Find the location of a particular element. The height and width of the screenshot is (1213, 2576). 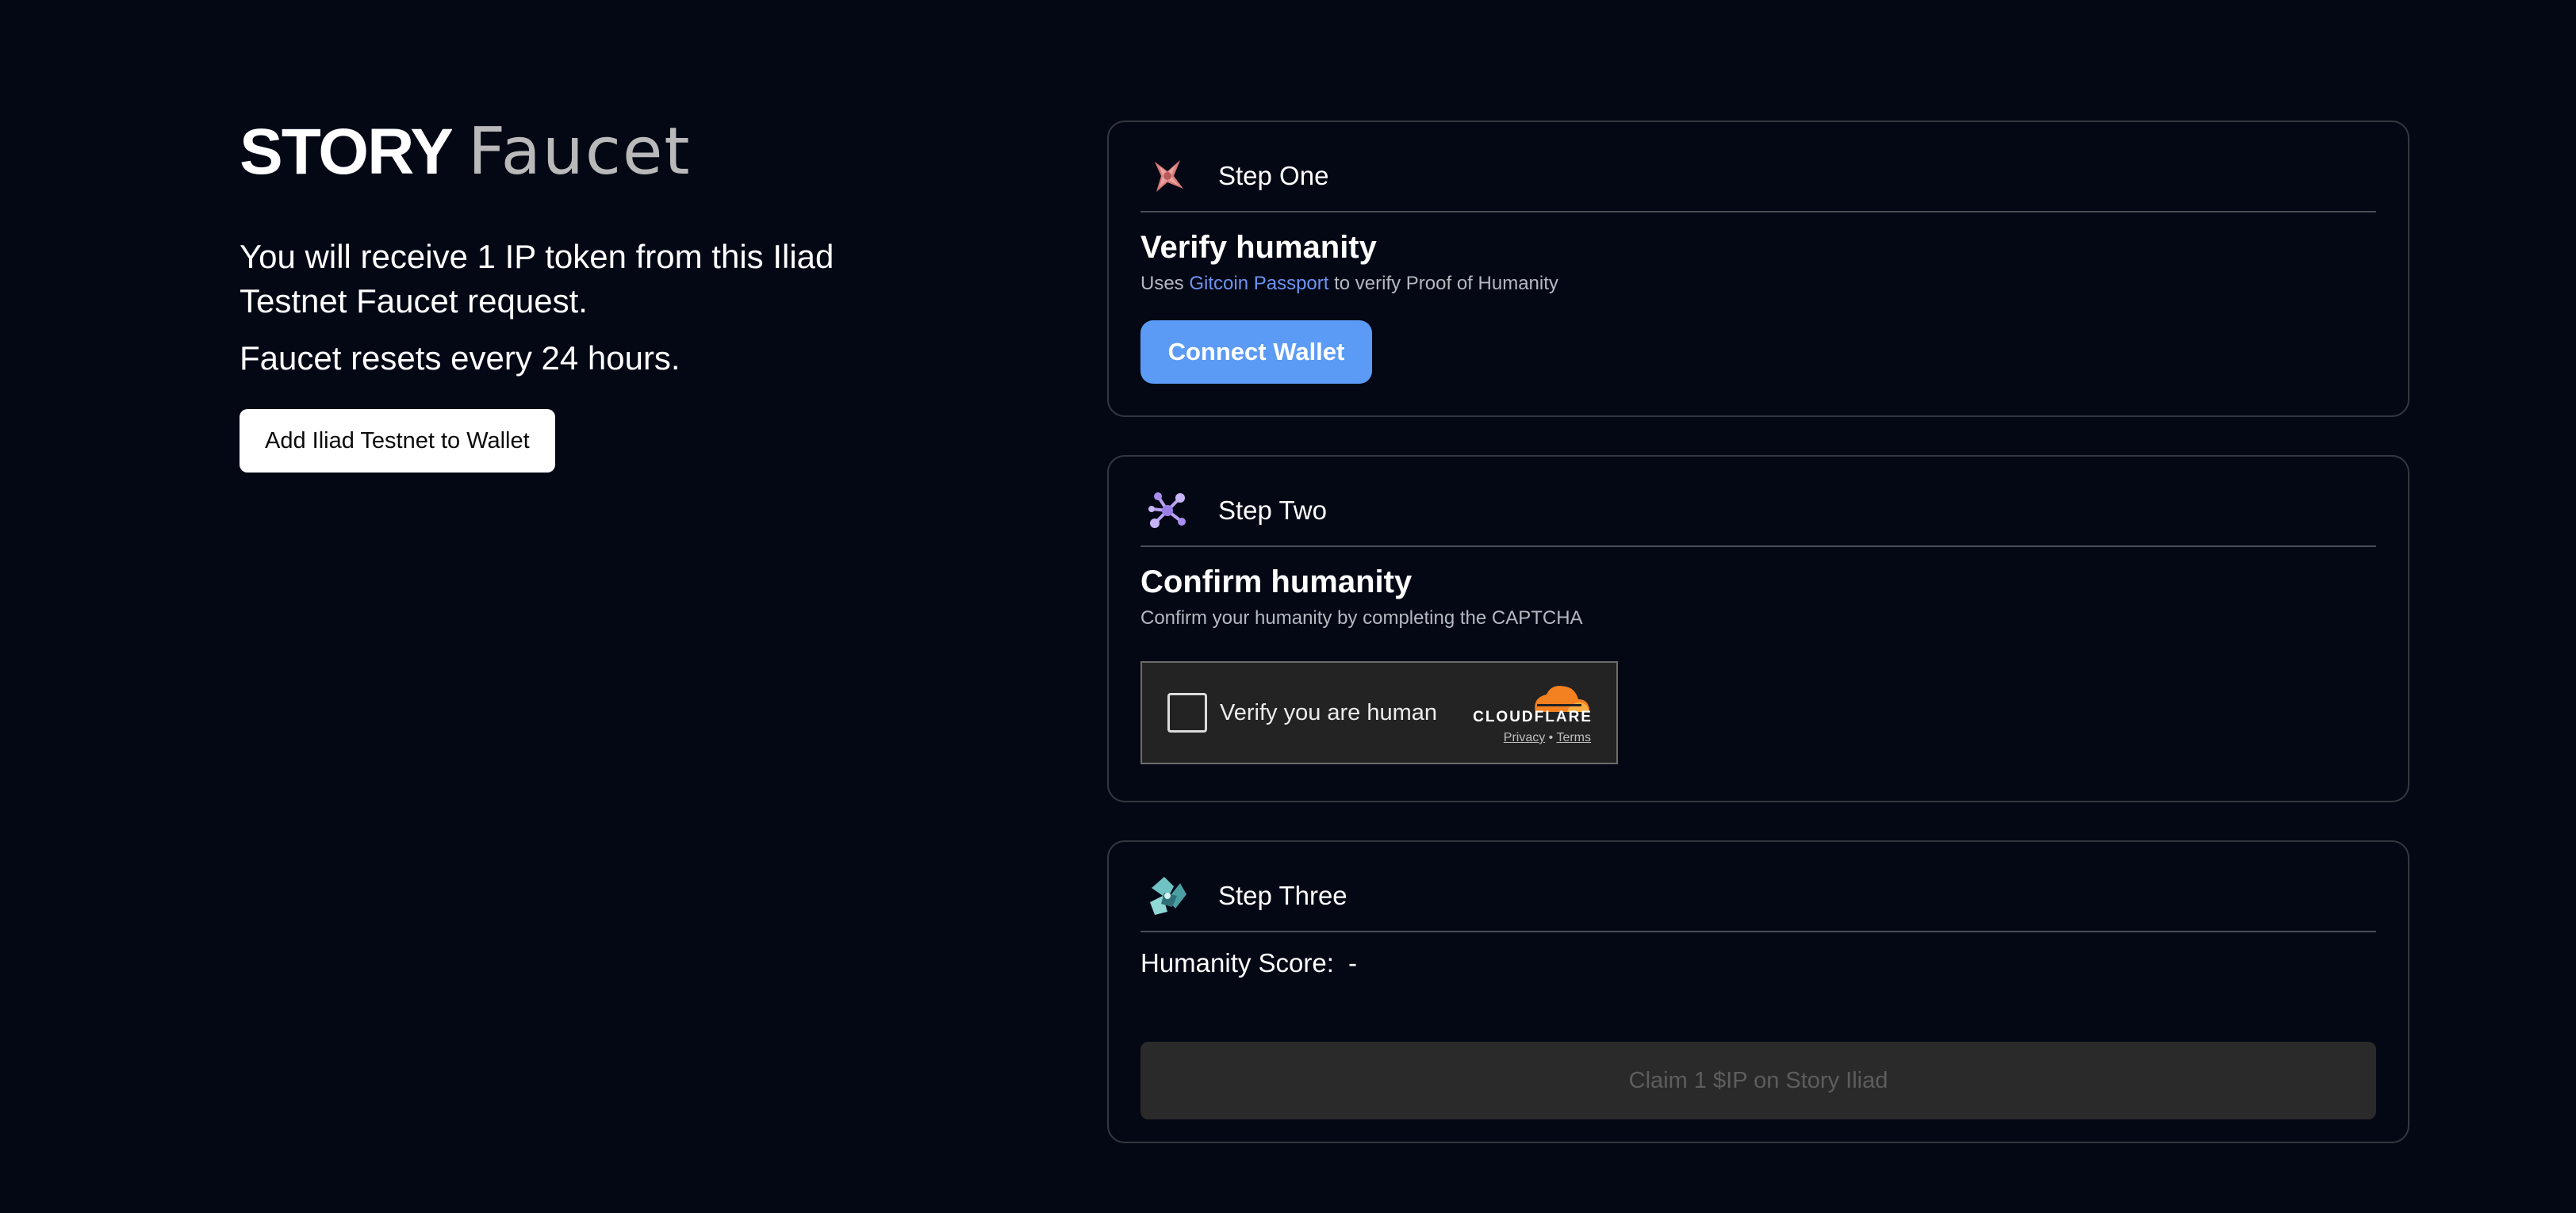

humanity-score-value: - is located at coordinates (1352, 963).